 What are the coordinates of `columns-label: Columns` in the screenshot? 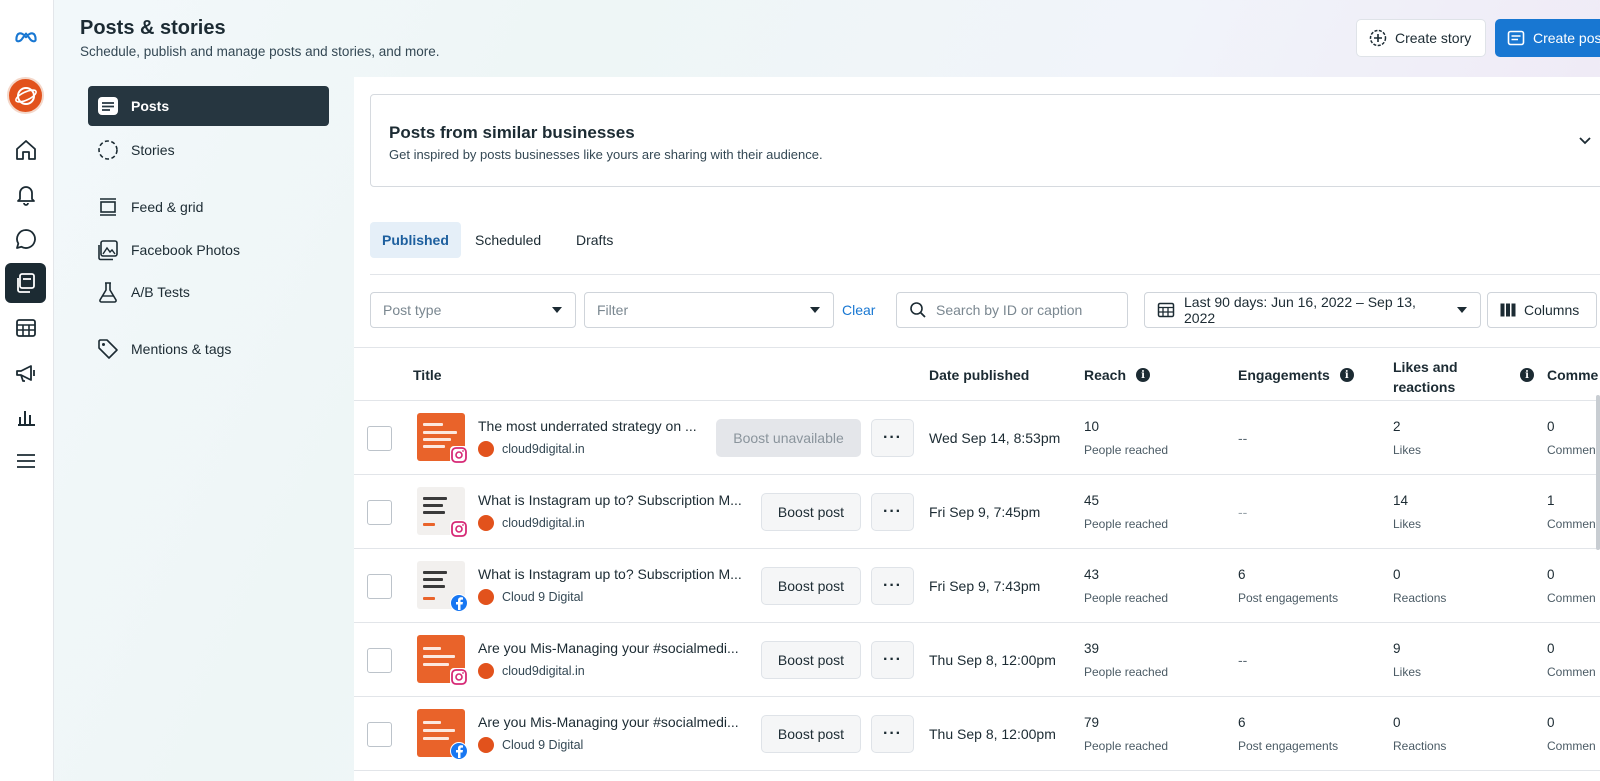 It's located at (1552, 310).